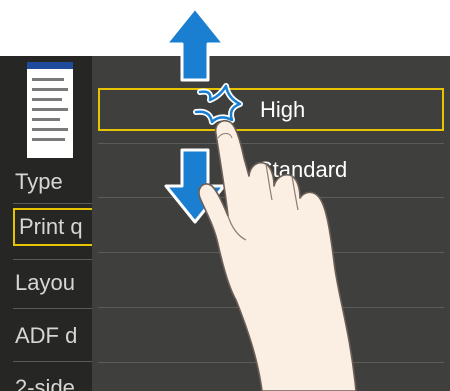 The height and width of the screenshot is (391, 450). Describe the element at coordinates (46, 336) in the screenshot. I see `setting-item-adf: ADF d` at that location.